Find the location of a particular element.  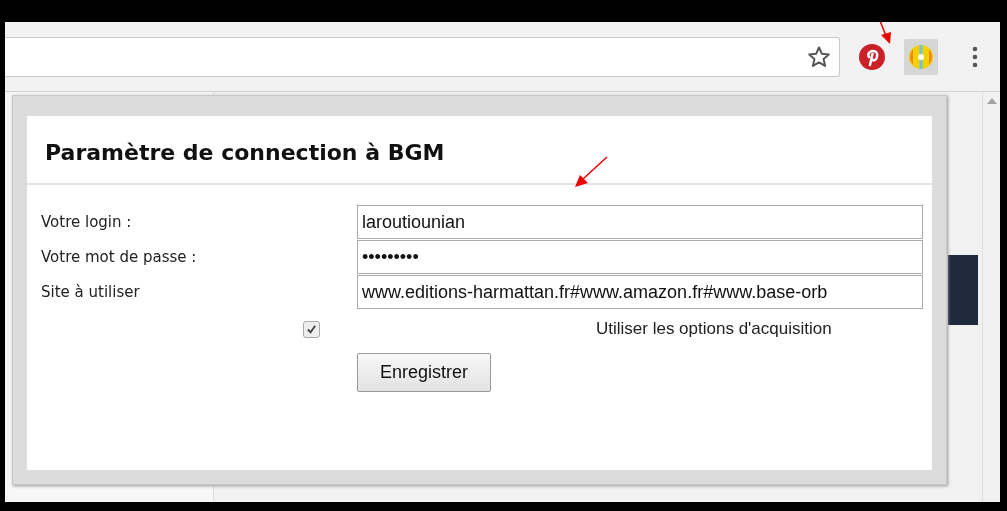

colorful-orb-icon is located at coordinates (921, 56).